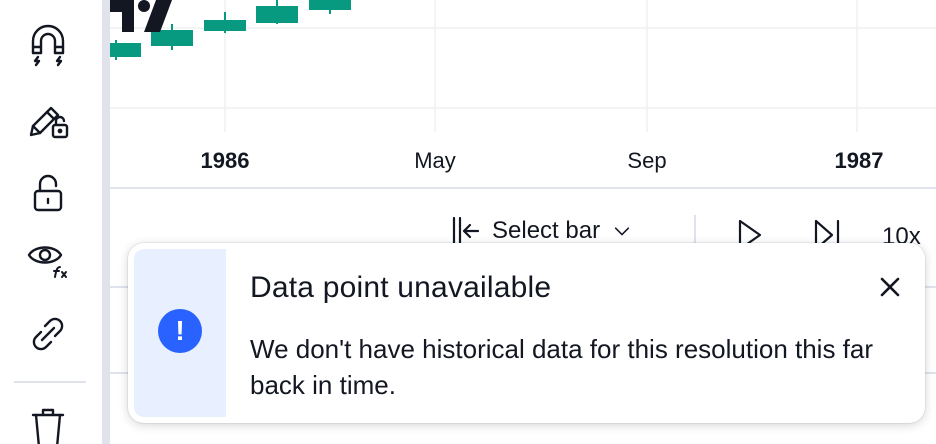  What do you see at coordinates (435, 160) in the screenshot?
I see `time-axis-label: May` at bounding box center [435, 160].